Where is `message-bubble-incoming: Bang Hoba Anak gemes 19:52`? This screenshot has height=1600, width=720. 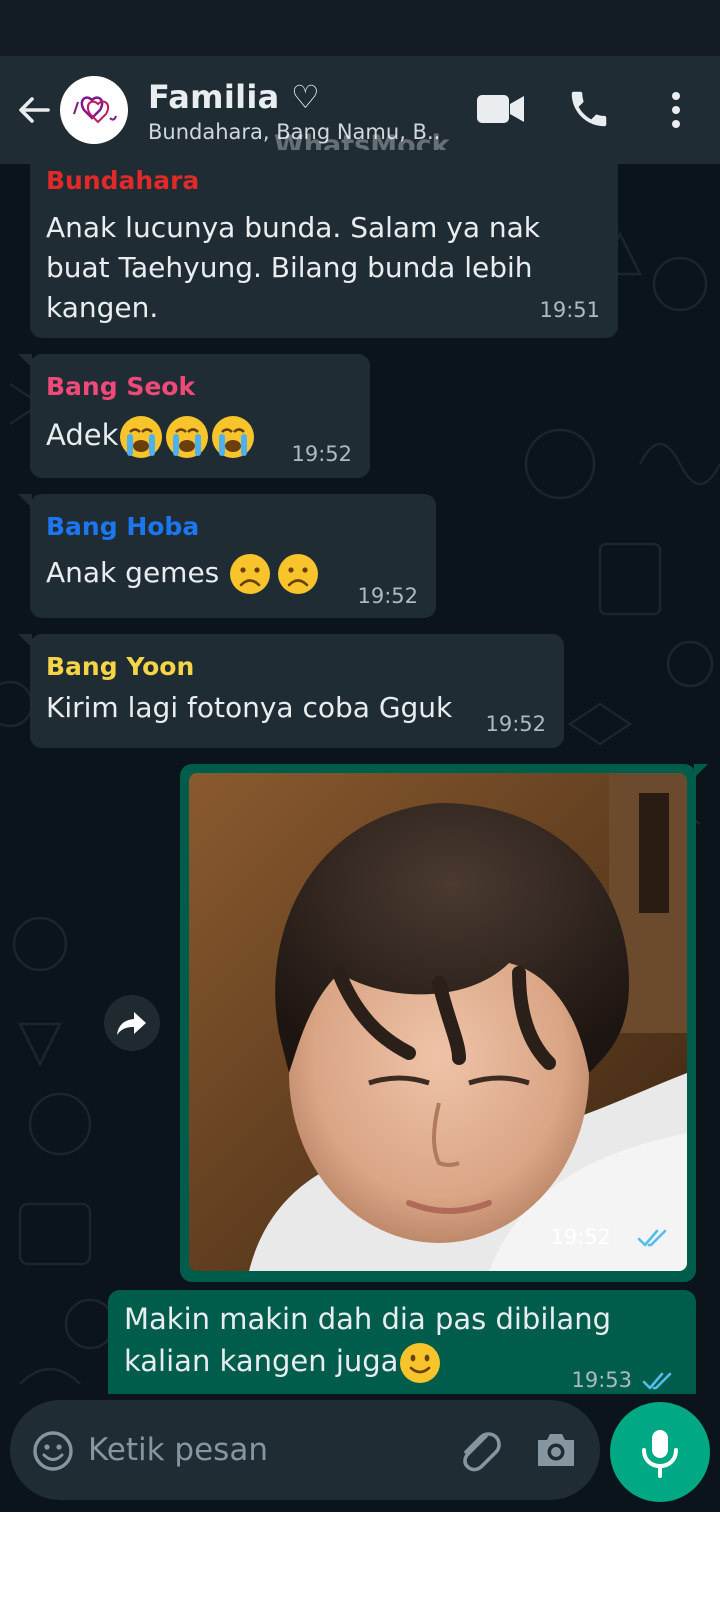 message-bubble-incoming: Bang Hoba Anak gemes 19:52 is located at coordinates (227, 556).